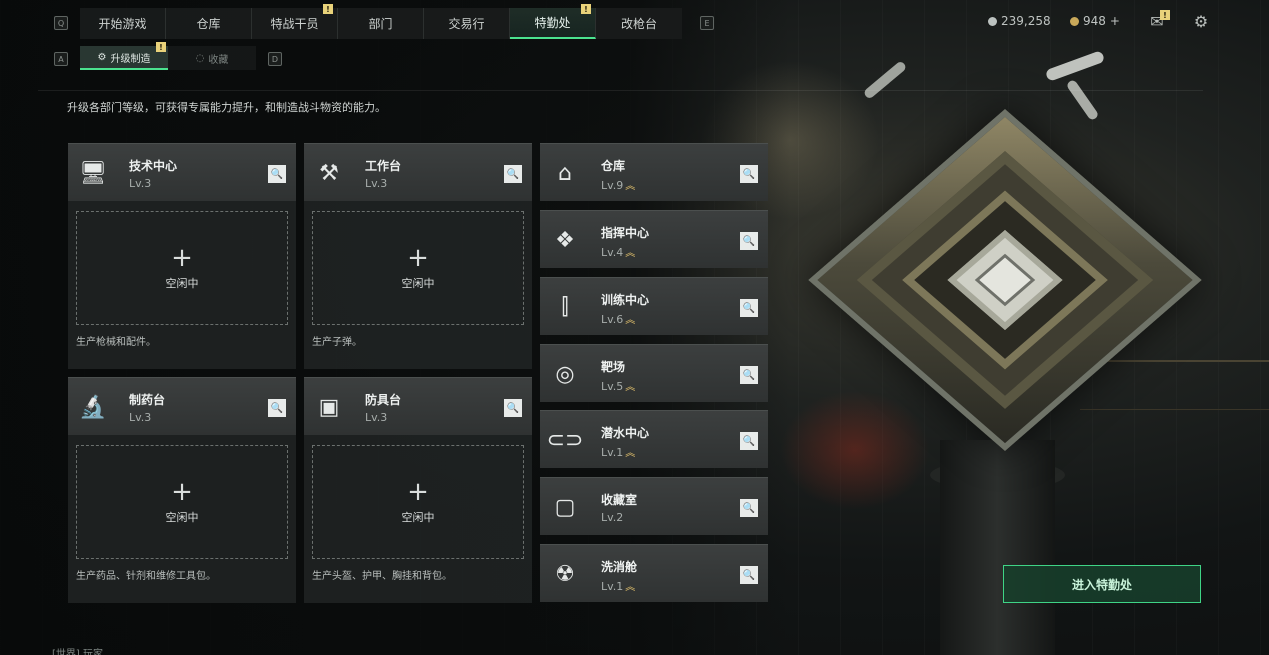 The height and width of the screenshot is (655, 1269). I want to click on card-level: Lv.9 ︽, so click(618, 185).